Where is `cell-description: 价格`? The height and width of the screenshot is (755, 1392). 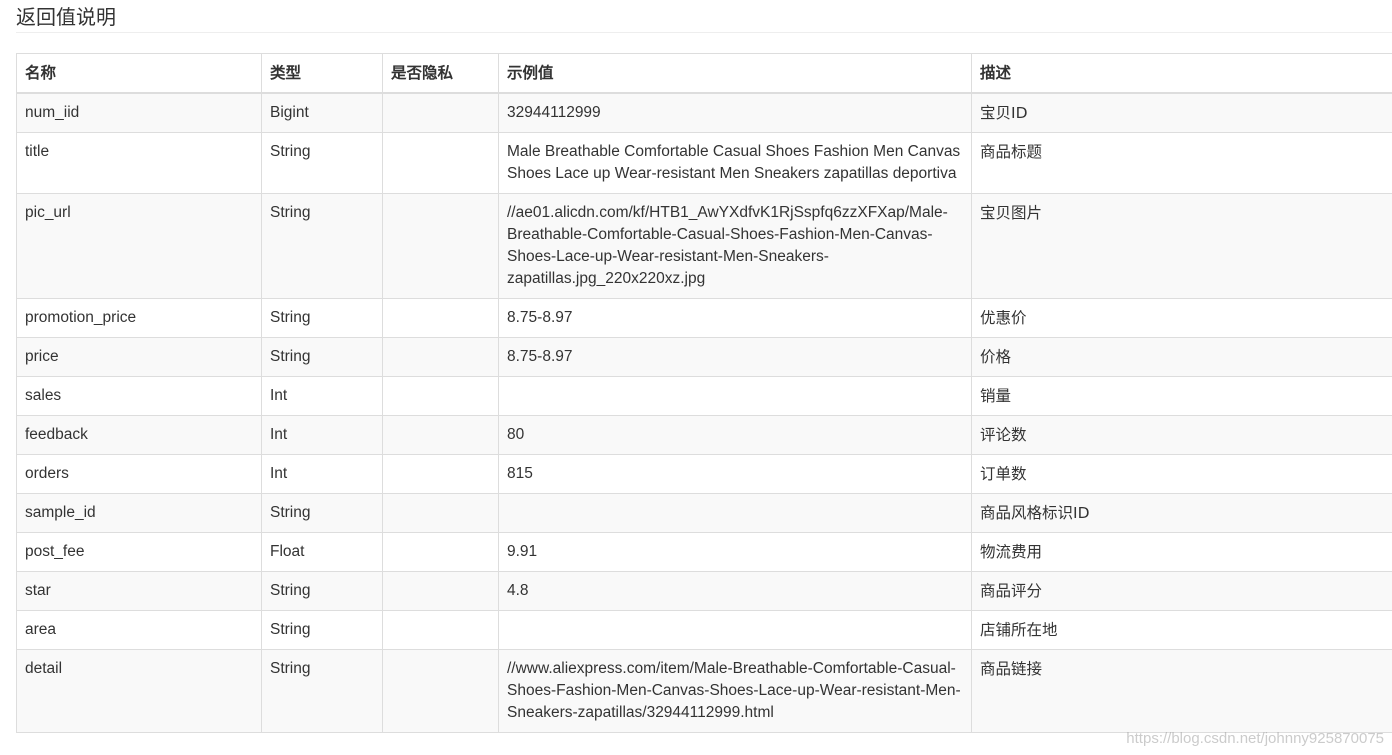
cell-description: 价格 is located at coordinates (1181, 357).